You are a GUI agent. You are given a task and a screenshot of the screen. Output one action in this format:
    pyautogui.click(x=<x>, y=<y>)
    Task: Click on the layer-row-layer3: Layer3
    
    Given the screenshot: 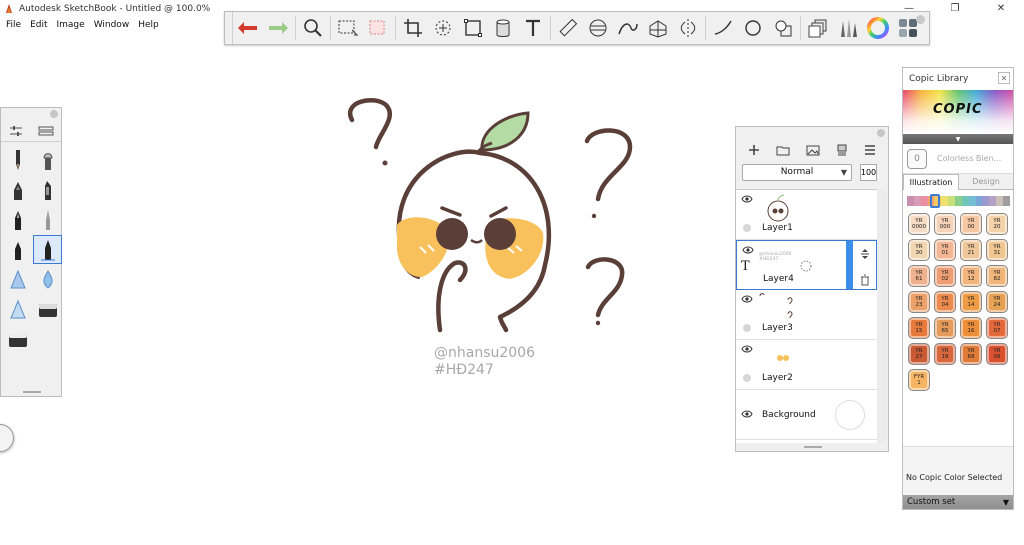 What is the action you would take?
    pyautogui.click(x=806, y=315)
    